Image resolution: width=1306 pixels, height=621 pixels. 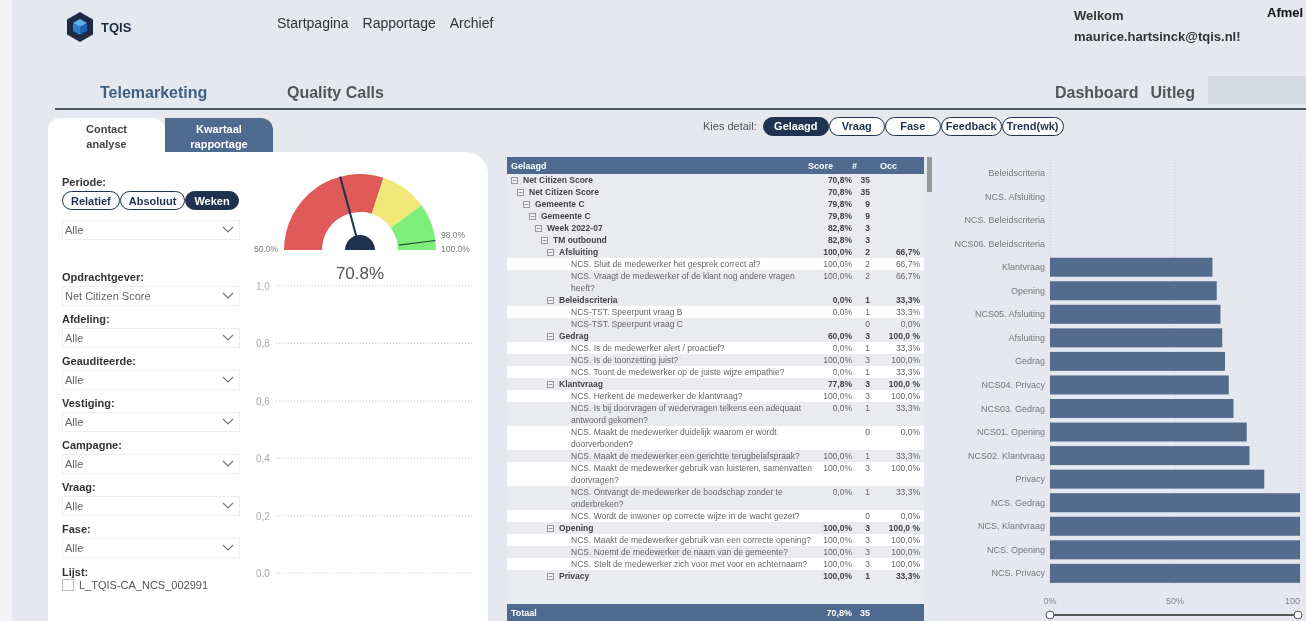 What do you see at coordinates (1009, 314) in the screenshot?
I see `category-label: NCS05. Afsluiting` at bounding box center [1009, 314].